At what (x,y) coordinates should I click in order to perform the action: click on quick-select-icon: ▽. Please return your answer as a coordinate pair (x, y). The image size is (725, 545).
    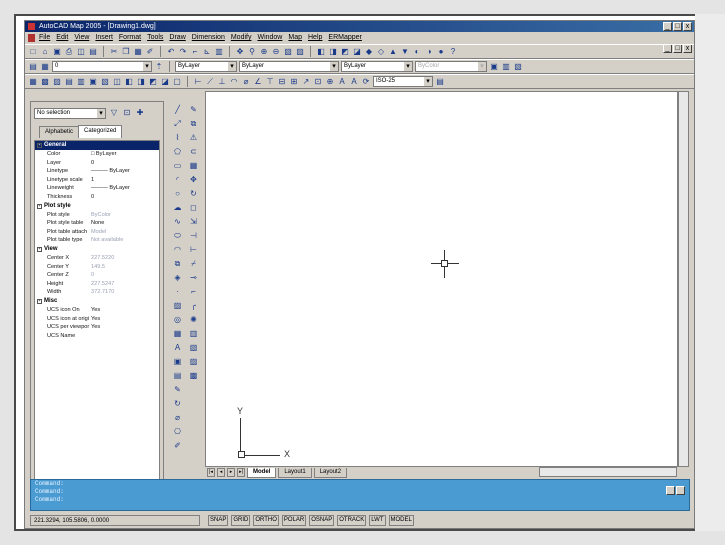
    Looking at the image, I should click on (114, 113).